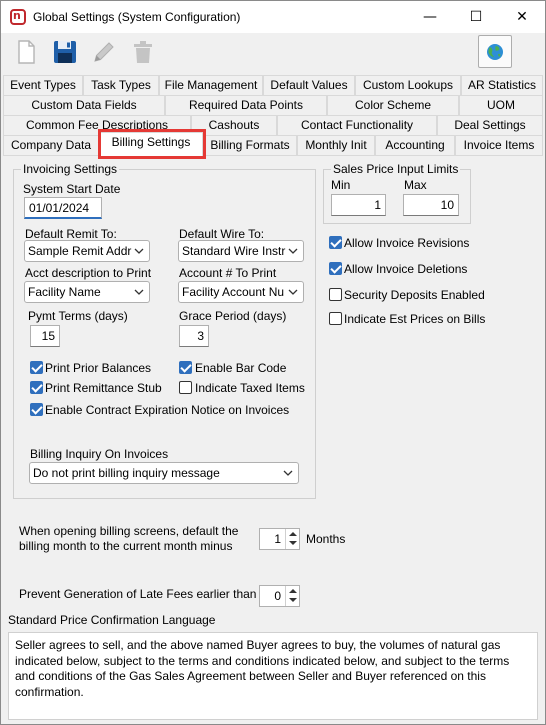  Describe the element at coordinates (335, 294) in the screenshot. I see `security-deposits-checkbox` at that location.